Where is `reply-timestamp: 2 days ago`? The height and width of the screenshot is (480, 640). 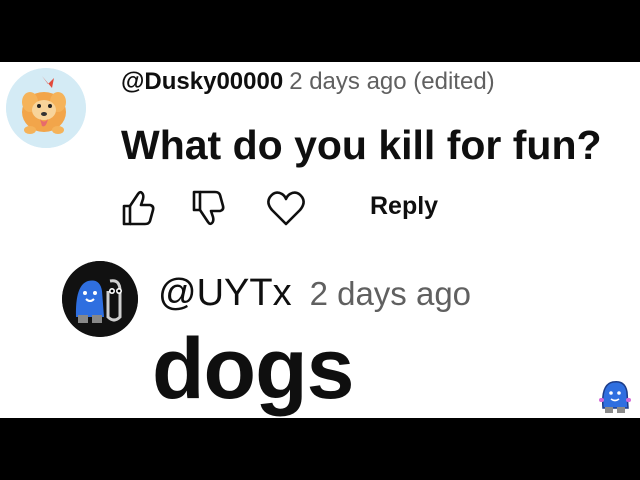 reply-timestamp: 2 days ago is located at coordinates (390, 293).